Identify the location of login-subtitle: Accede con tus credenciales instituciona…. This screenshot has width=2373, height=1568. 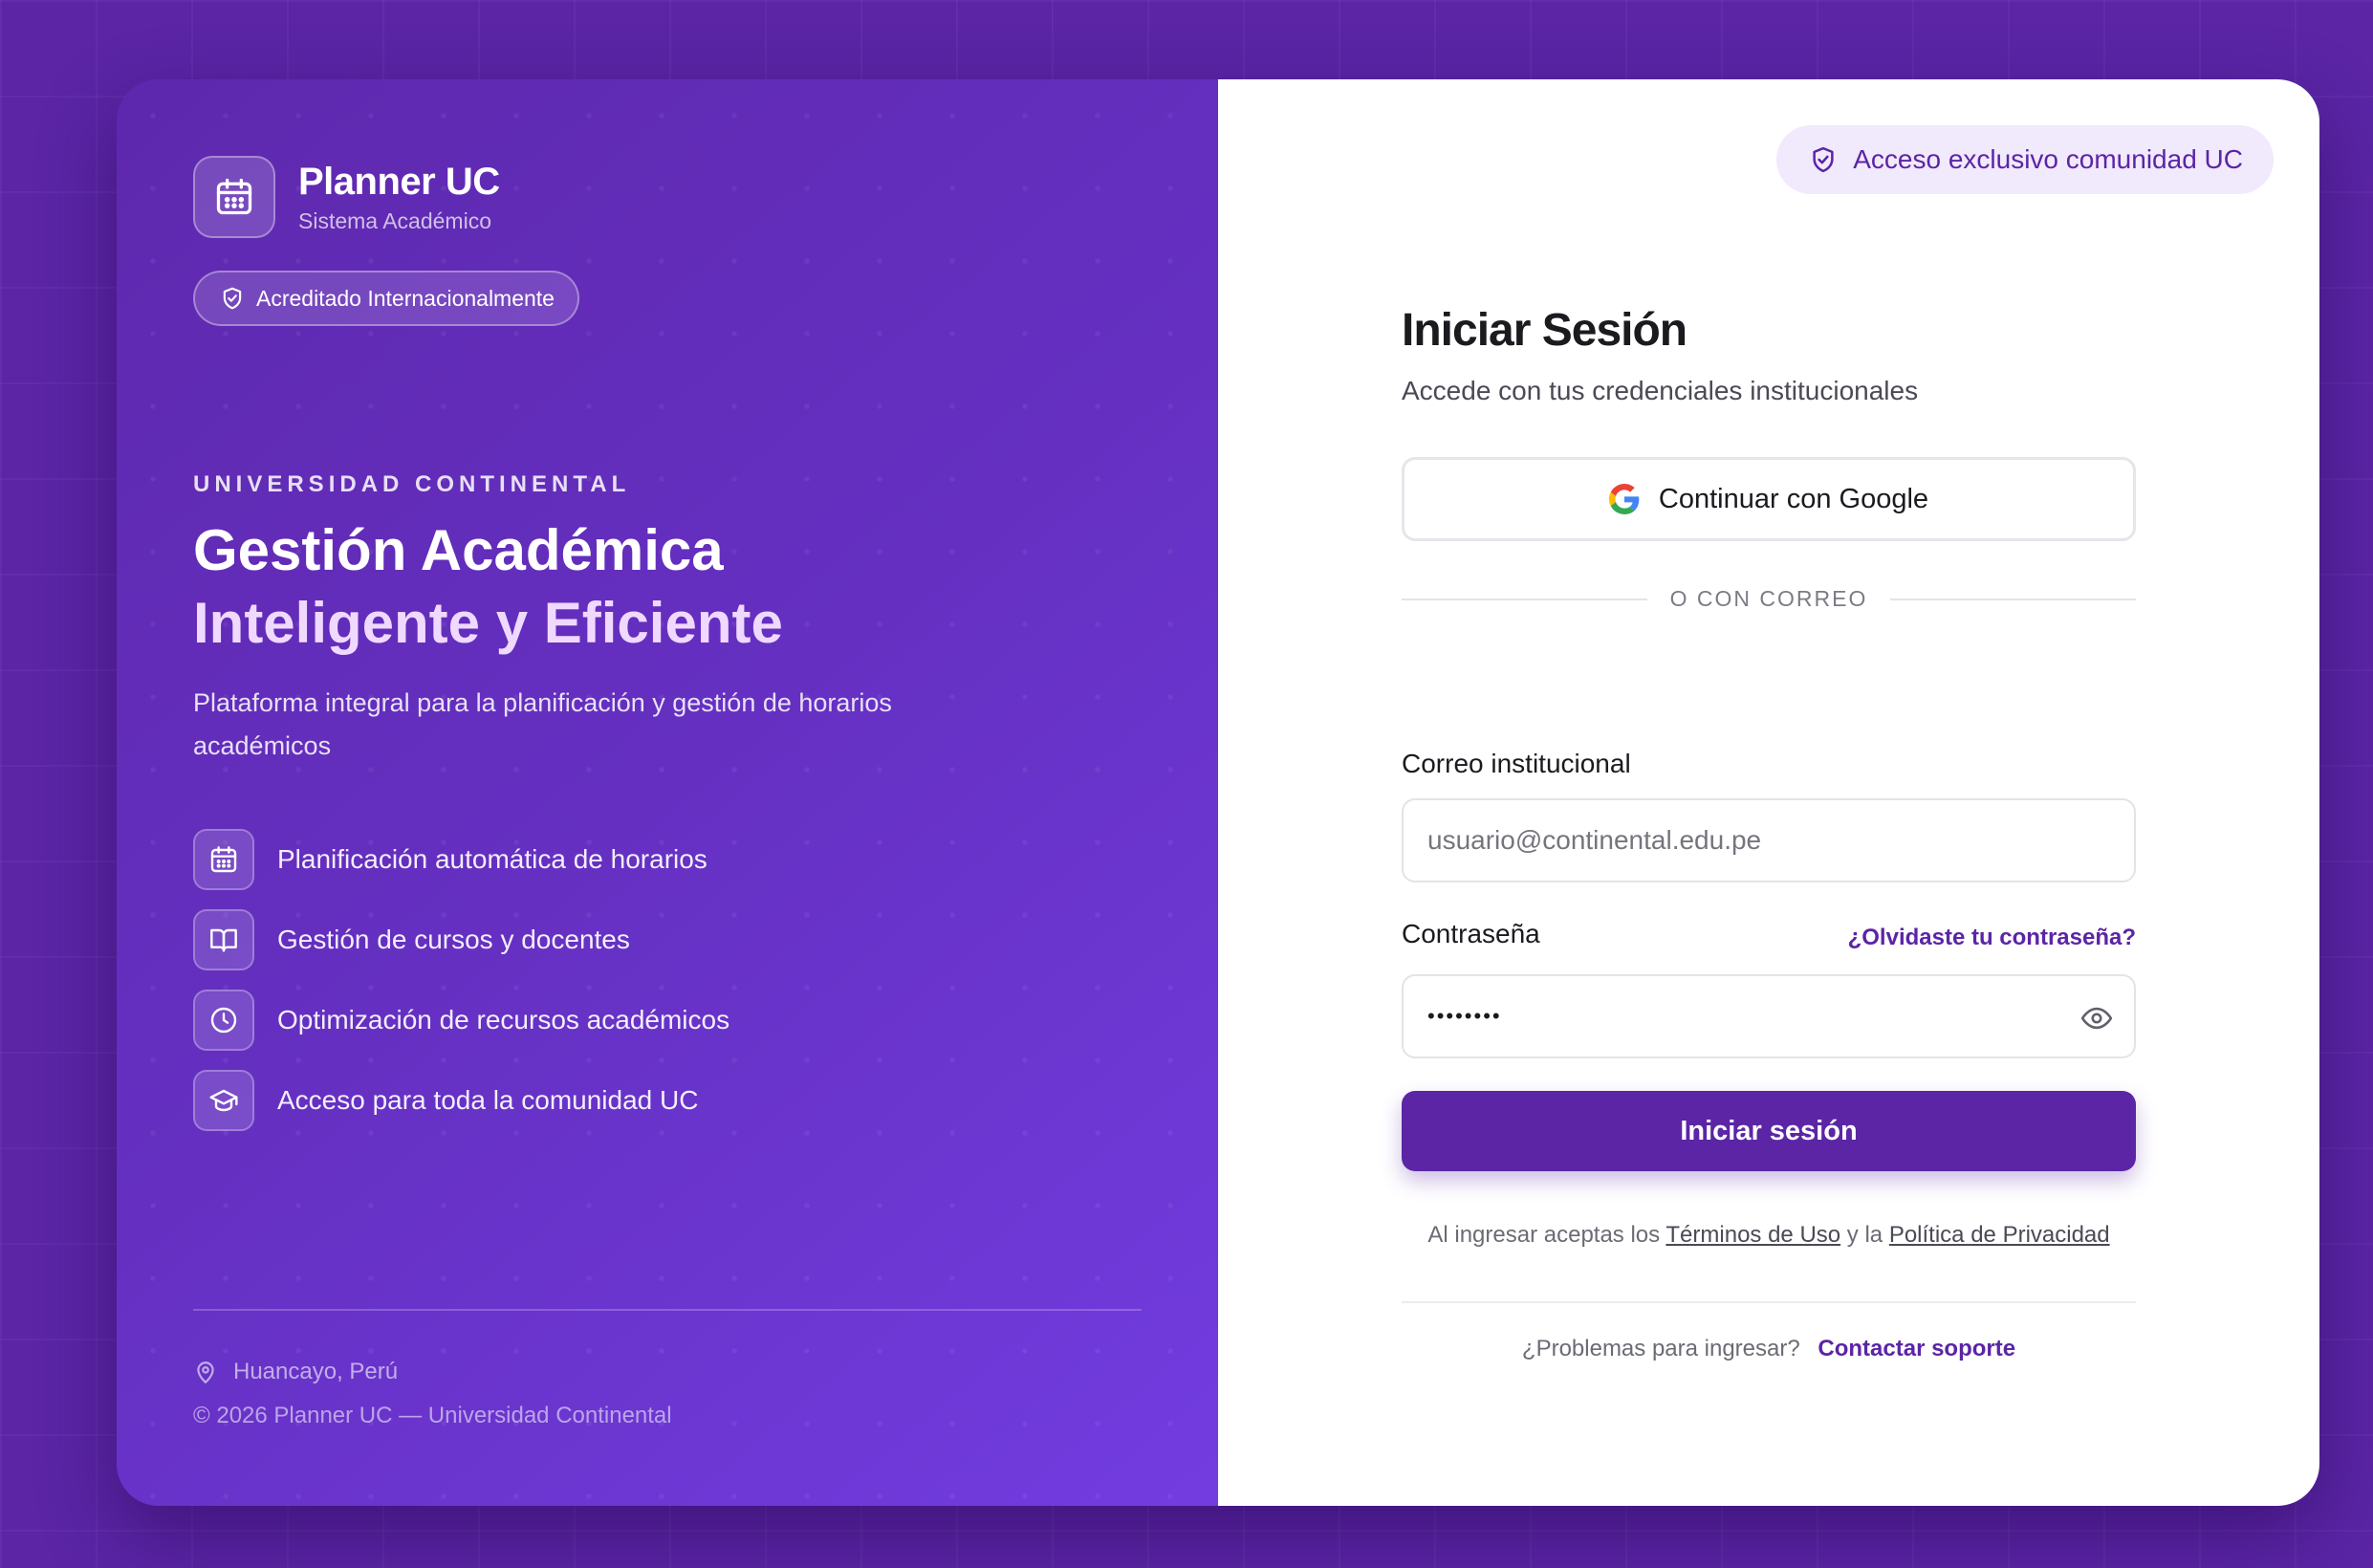
(1661, 390).